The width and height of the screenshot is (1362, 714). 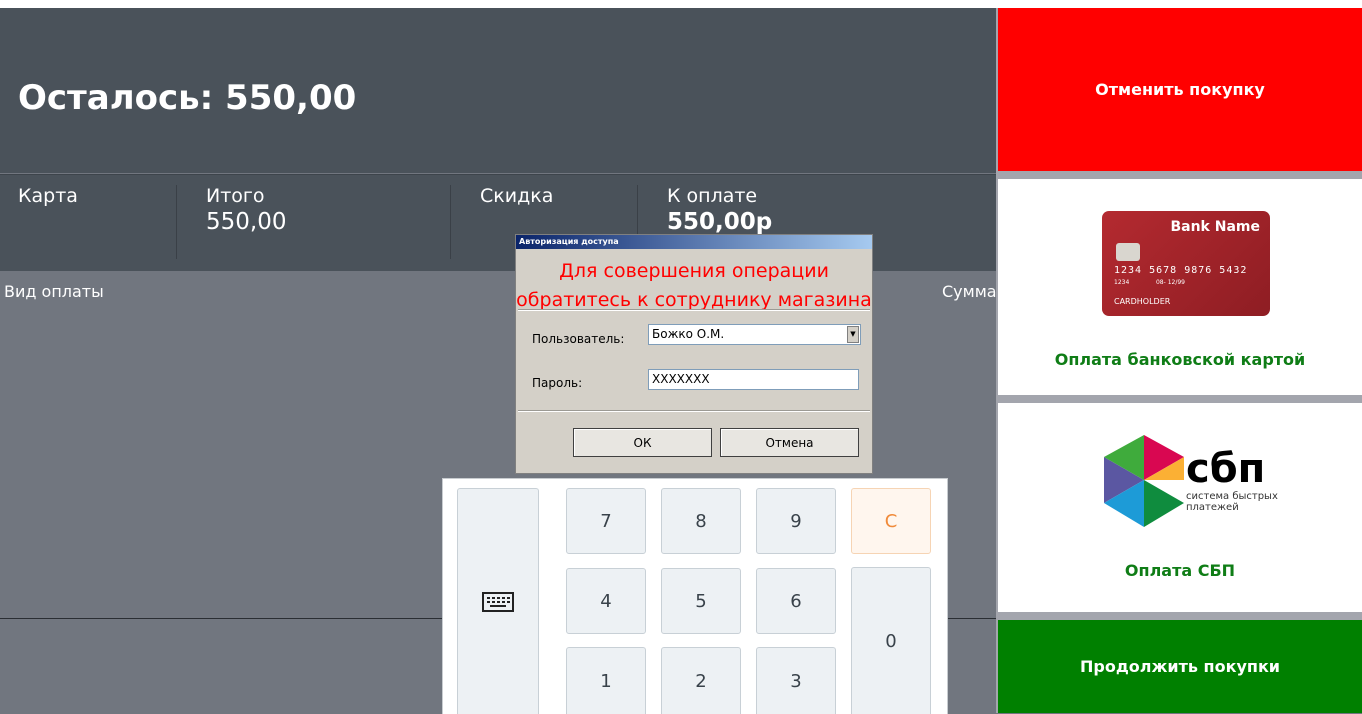 What do you see at coordinates (720, 222) in the screenshot?
I see `to-pay-value: 550,00р` at bounding box center [720, 222].